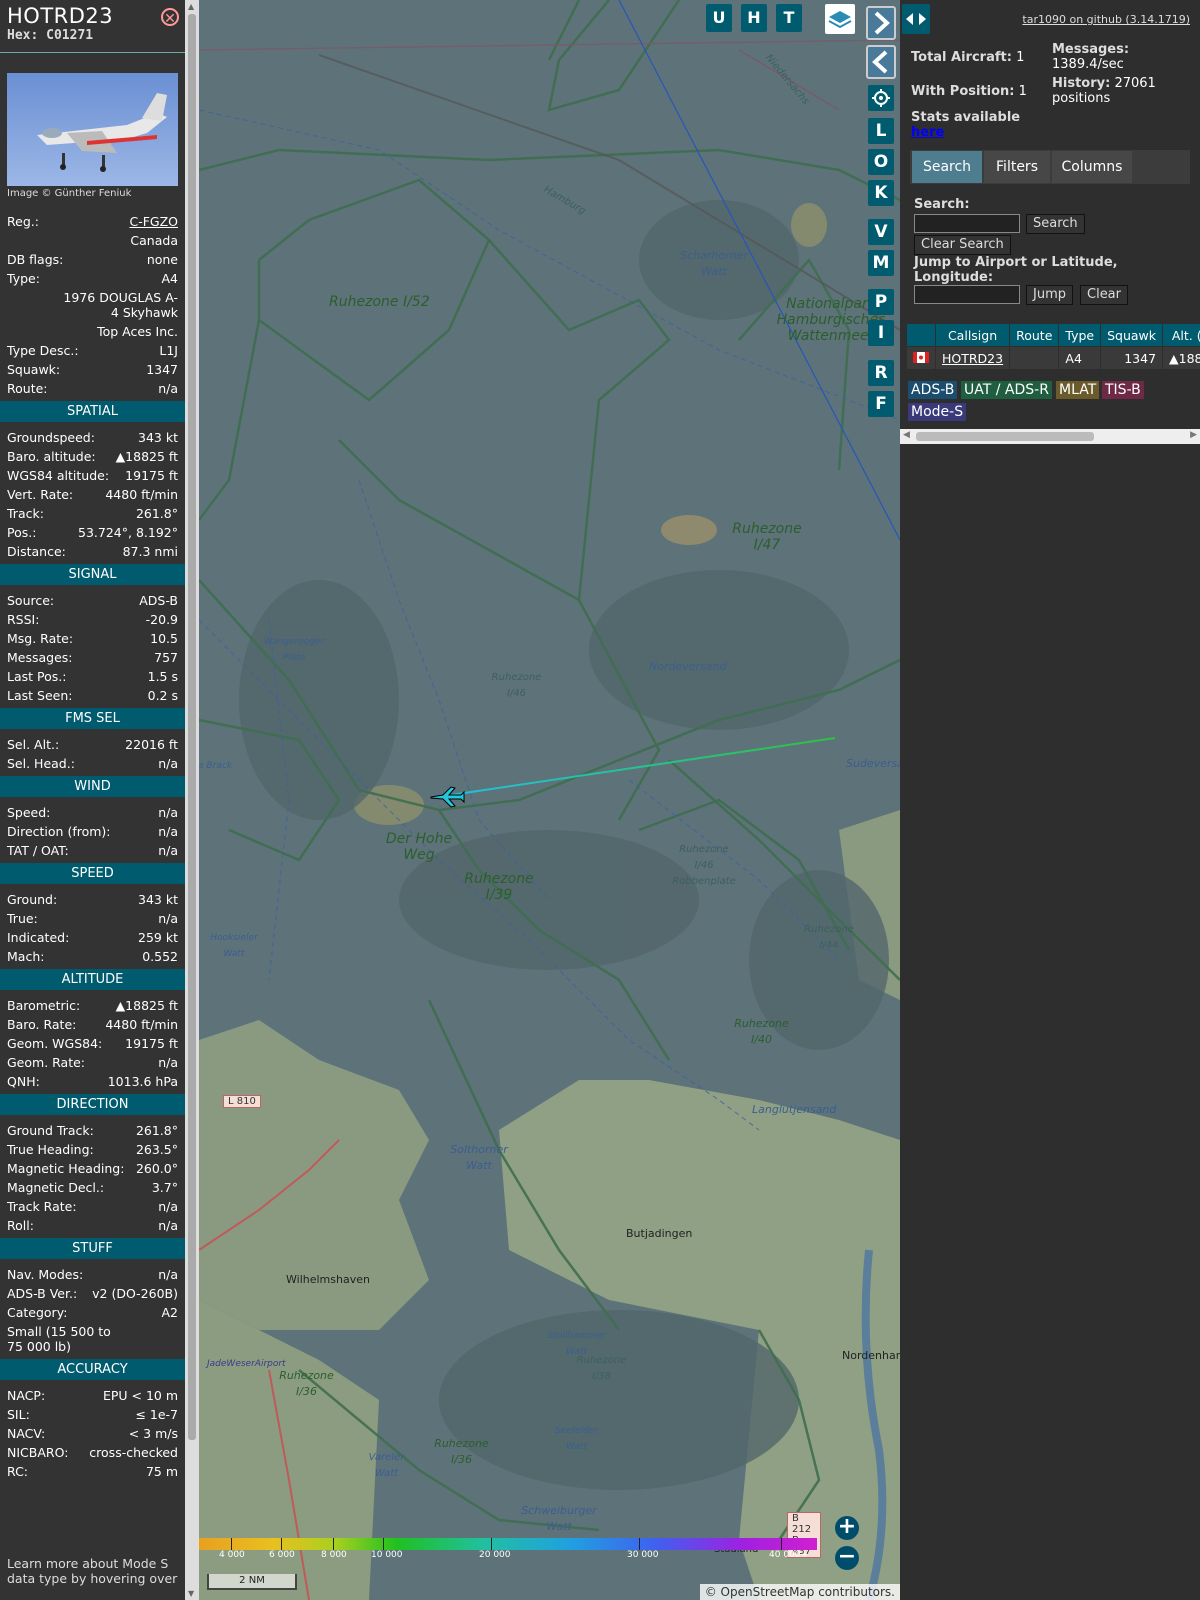  What do you see at coordinates (881, 162) in the screenshot?
I see `map-button-o: O` at bounding box center [881, 162].